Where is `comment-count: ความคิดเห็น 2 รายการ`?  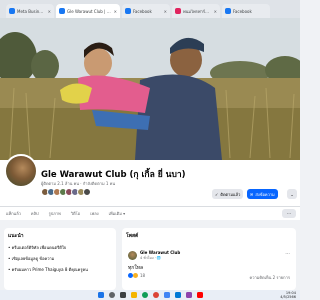
comment-count: ความคิดเห็น 2 รายการ is located at coordinates (270, 277).